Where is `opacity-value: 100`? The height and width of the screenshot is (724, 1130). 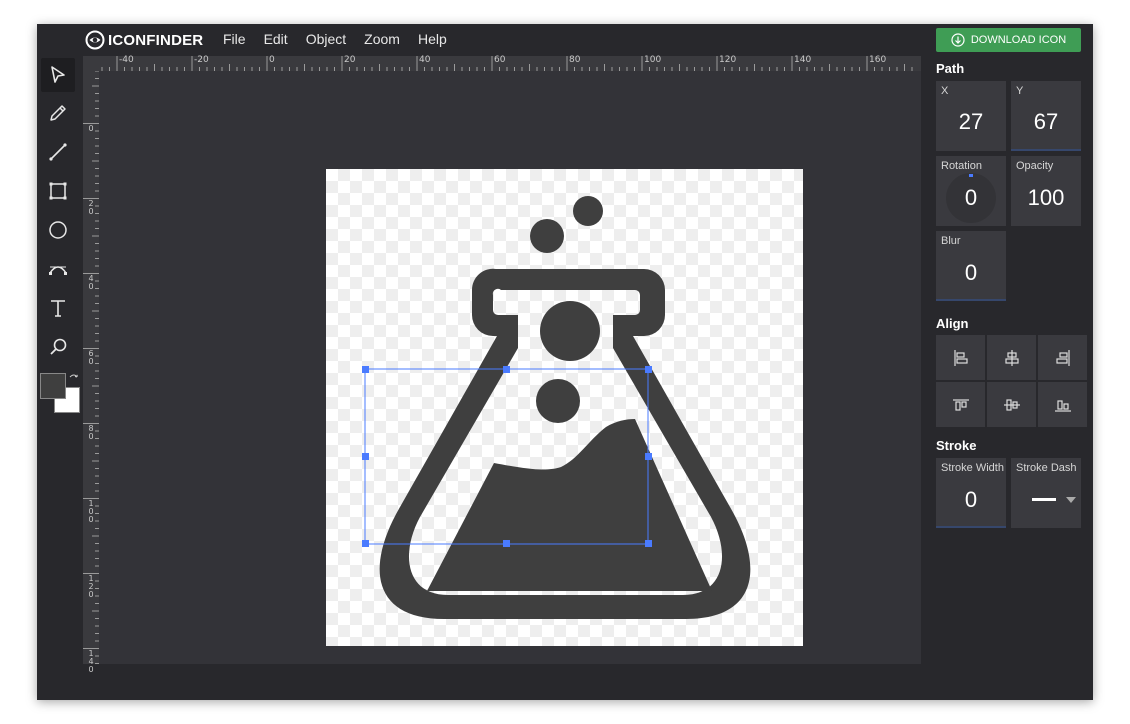 opacity-value: 100 is located at coordinates (1046, 198).